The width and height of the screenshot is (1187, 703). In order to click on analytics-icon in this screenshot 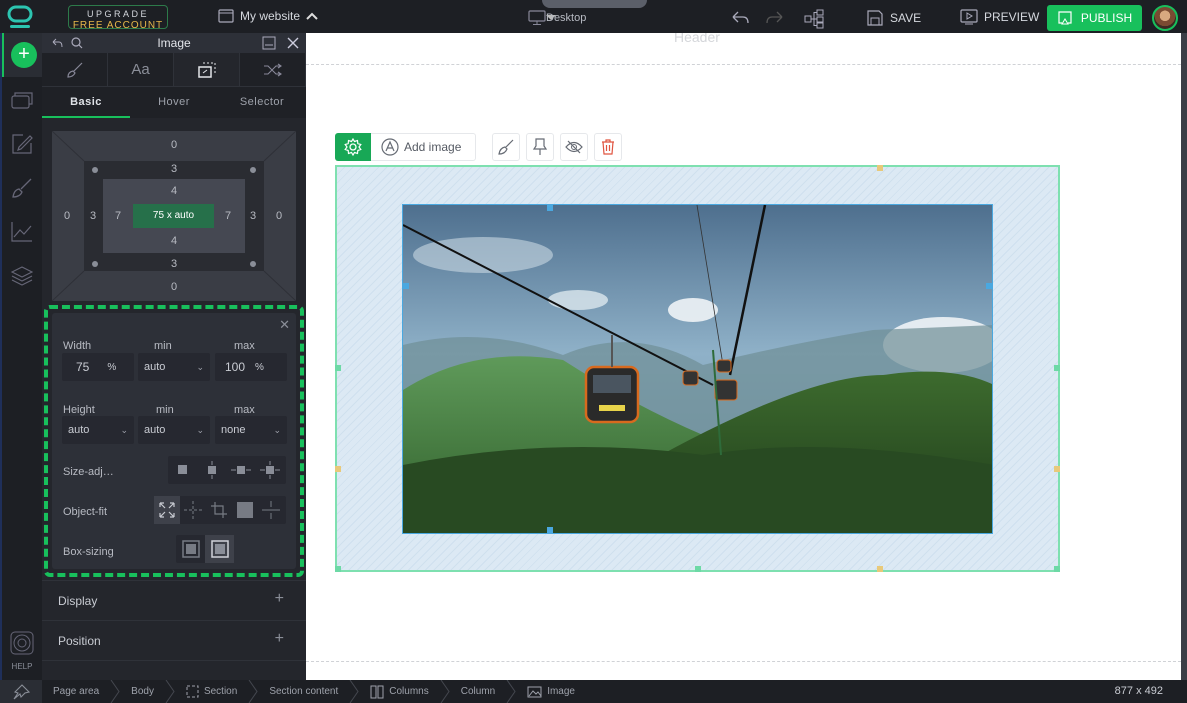, I will do `click(22, 232)`.